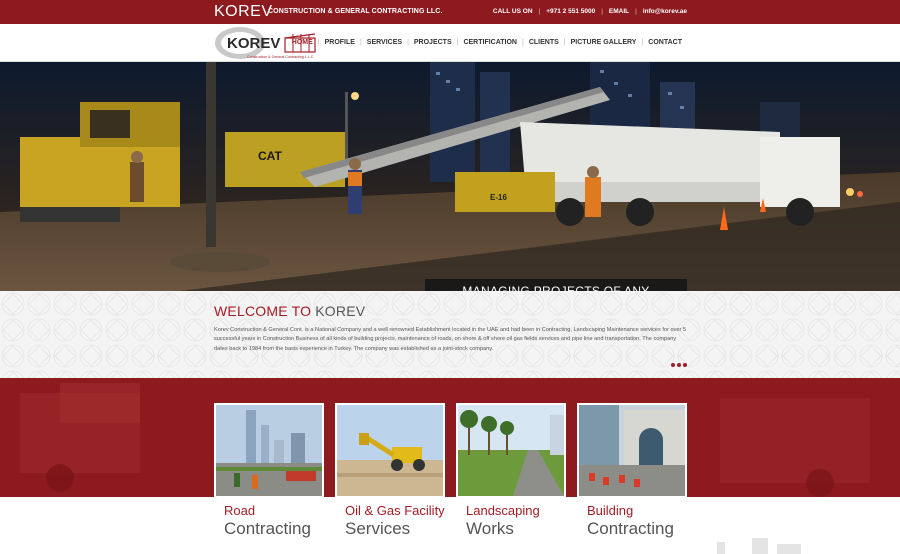 The image size is (900, 554). Describe the element at coordinates (604, 42) in the screenshot. I see `nav-picture-gallery: PICTURE GALLERY` at that location.